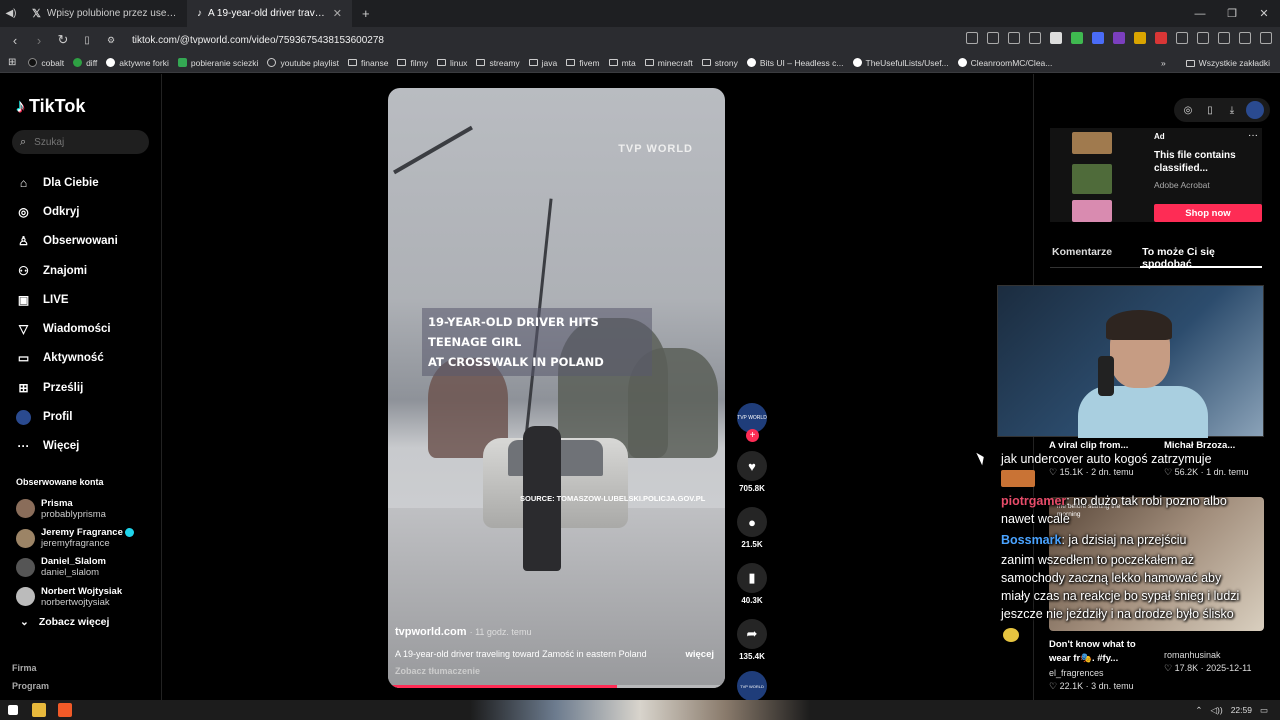  I want to click on tray-chevron-icon: ⌃, so click(1198, 710).